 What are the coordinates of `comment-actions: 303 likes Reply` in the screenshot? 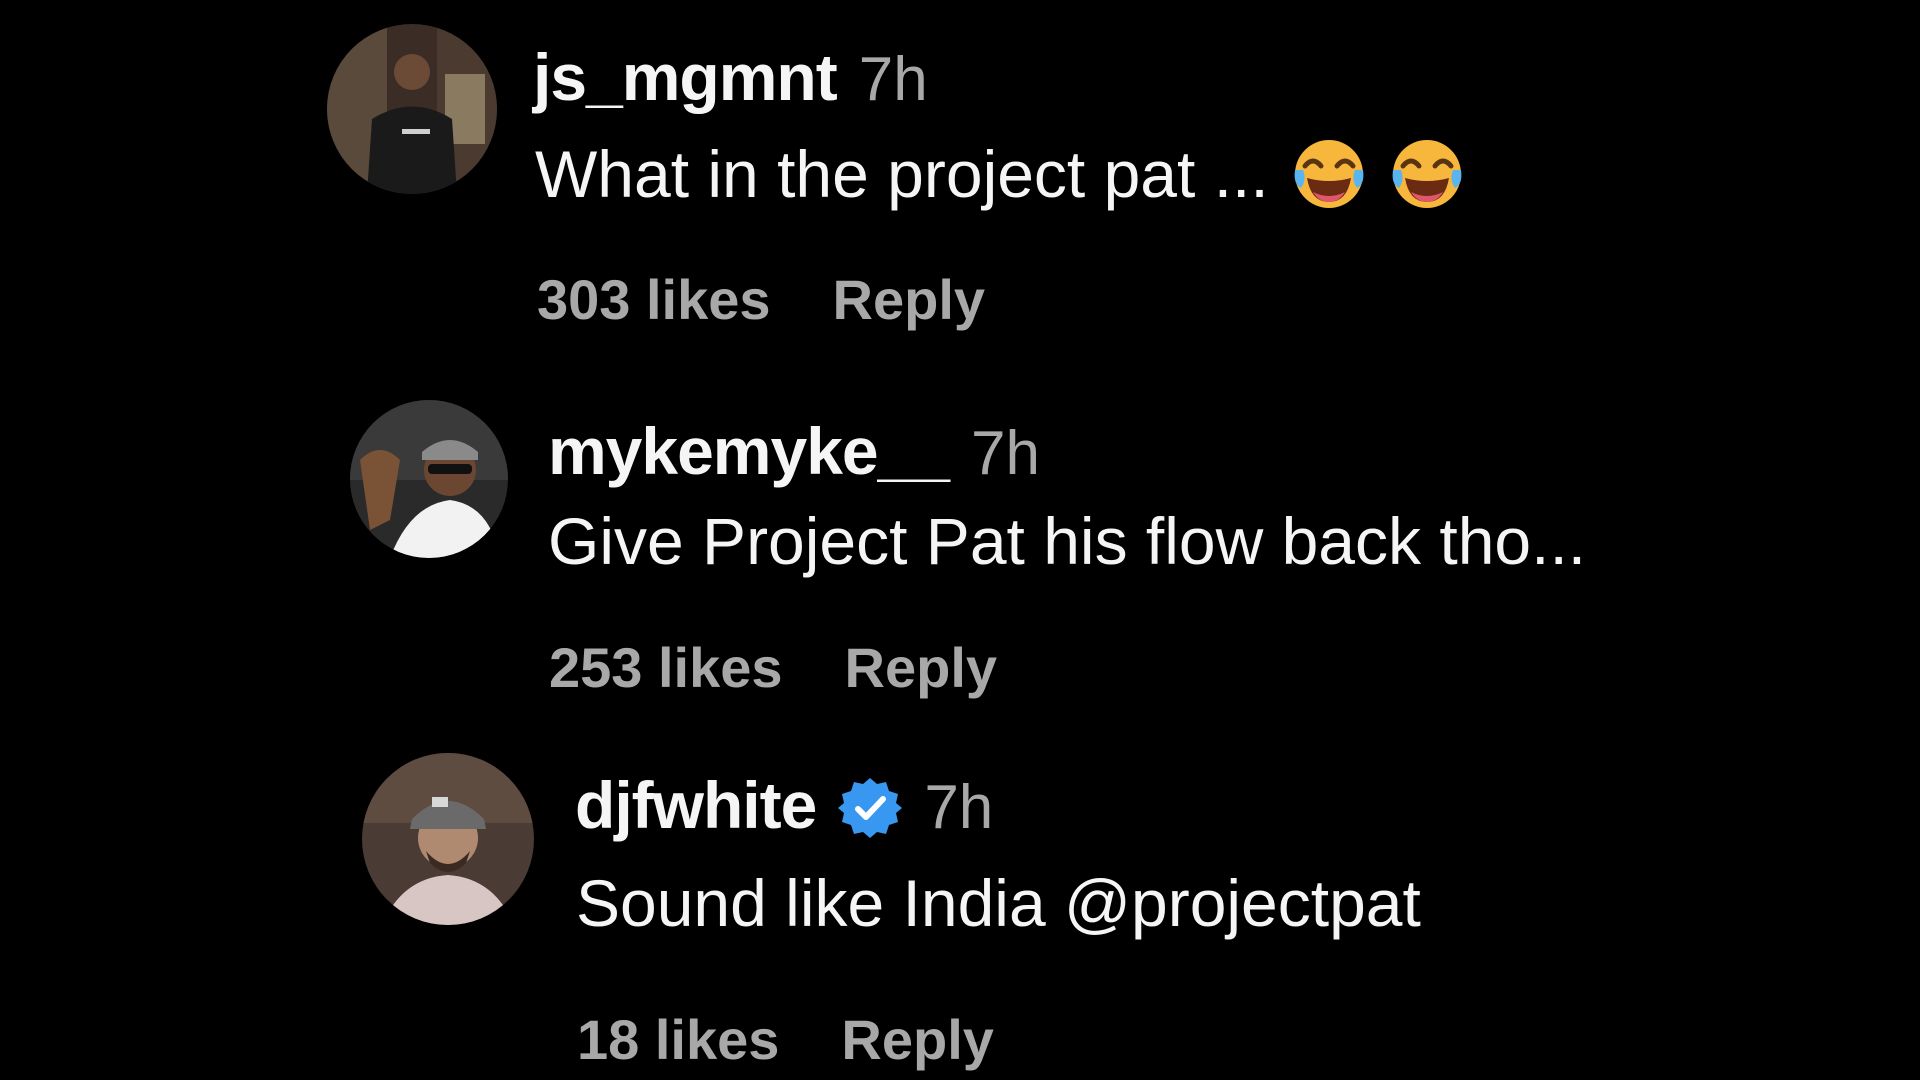 It's located at (761, 300).